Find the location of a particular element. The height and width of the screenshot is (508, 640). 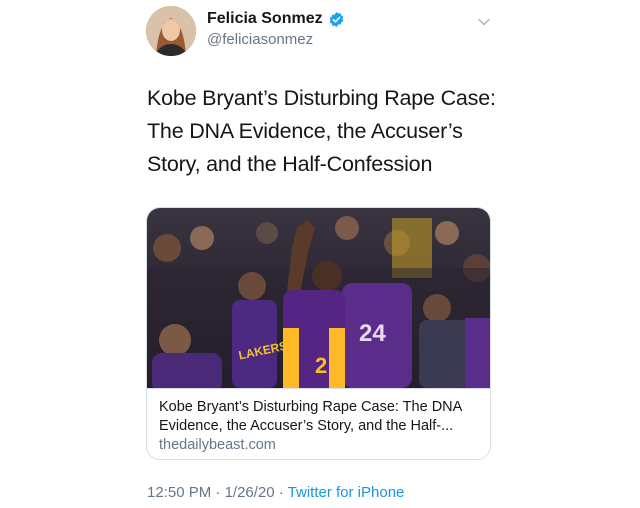

tweet-time: 12:50 PM is located at coordinates (179, 492).